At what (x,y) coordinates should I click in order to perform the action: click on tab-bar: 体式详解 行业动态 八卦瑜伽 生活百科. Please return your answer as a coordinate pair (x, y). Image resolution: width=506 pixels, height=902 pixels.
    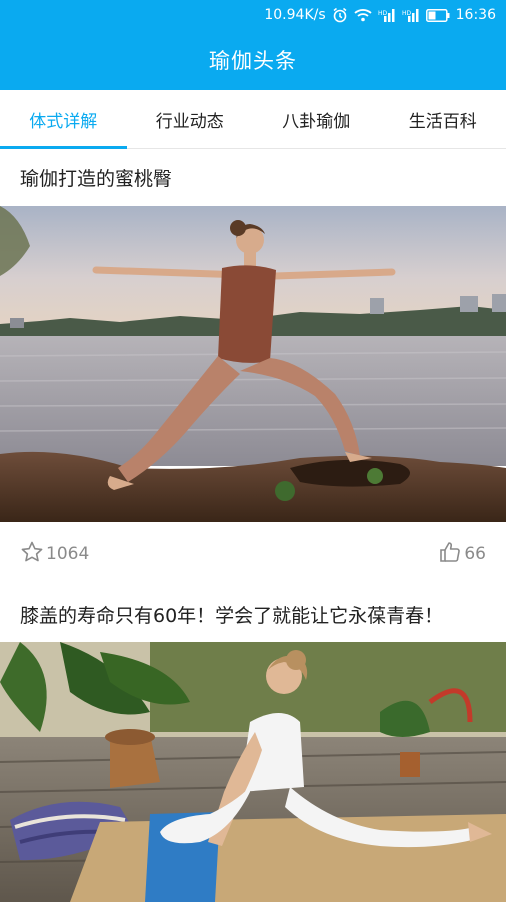
    Looking at the image, I should click on (253, 119).